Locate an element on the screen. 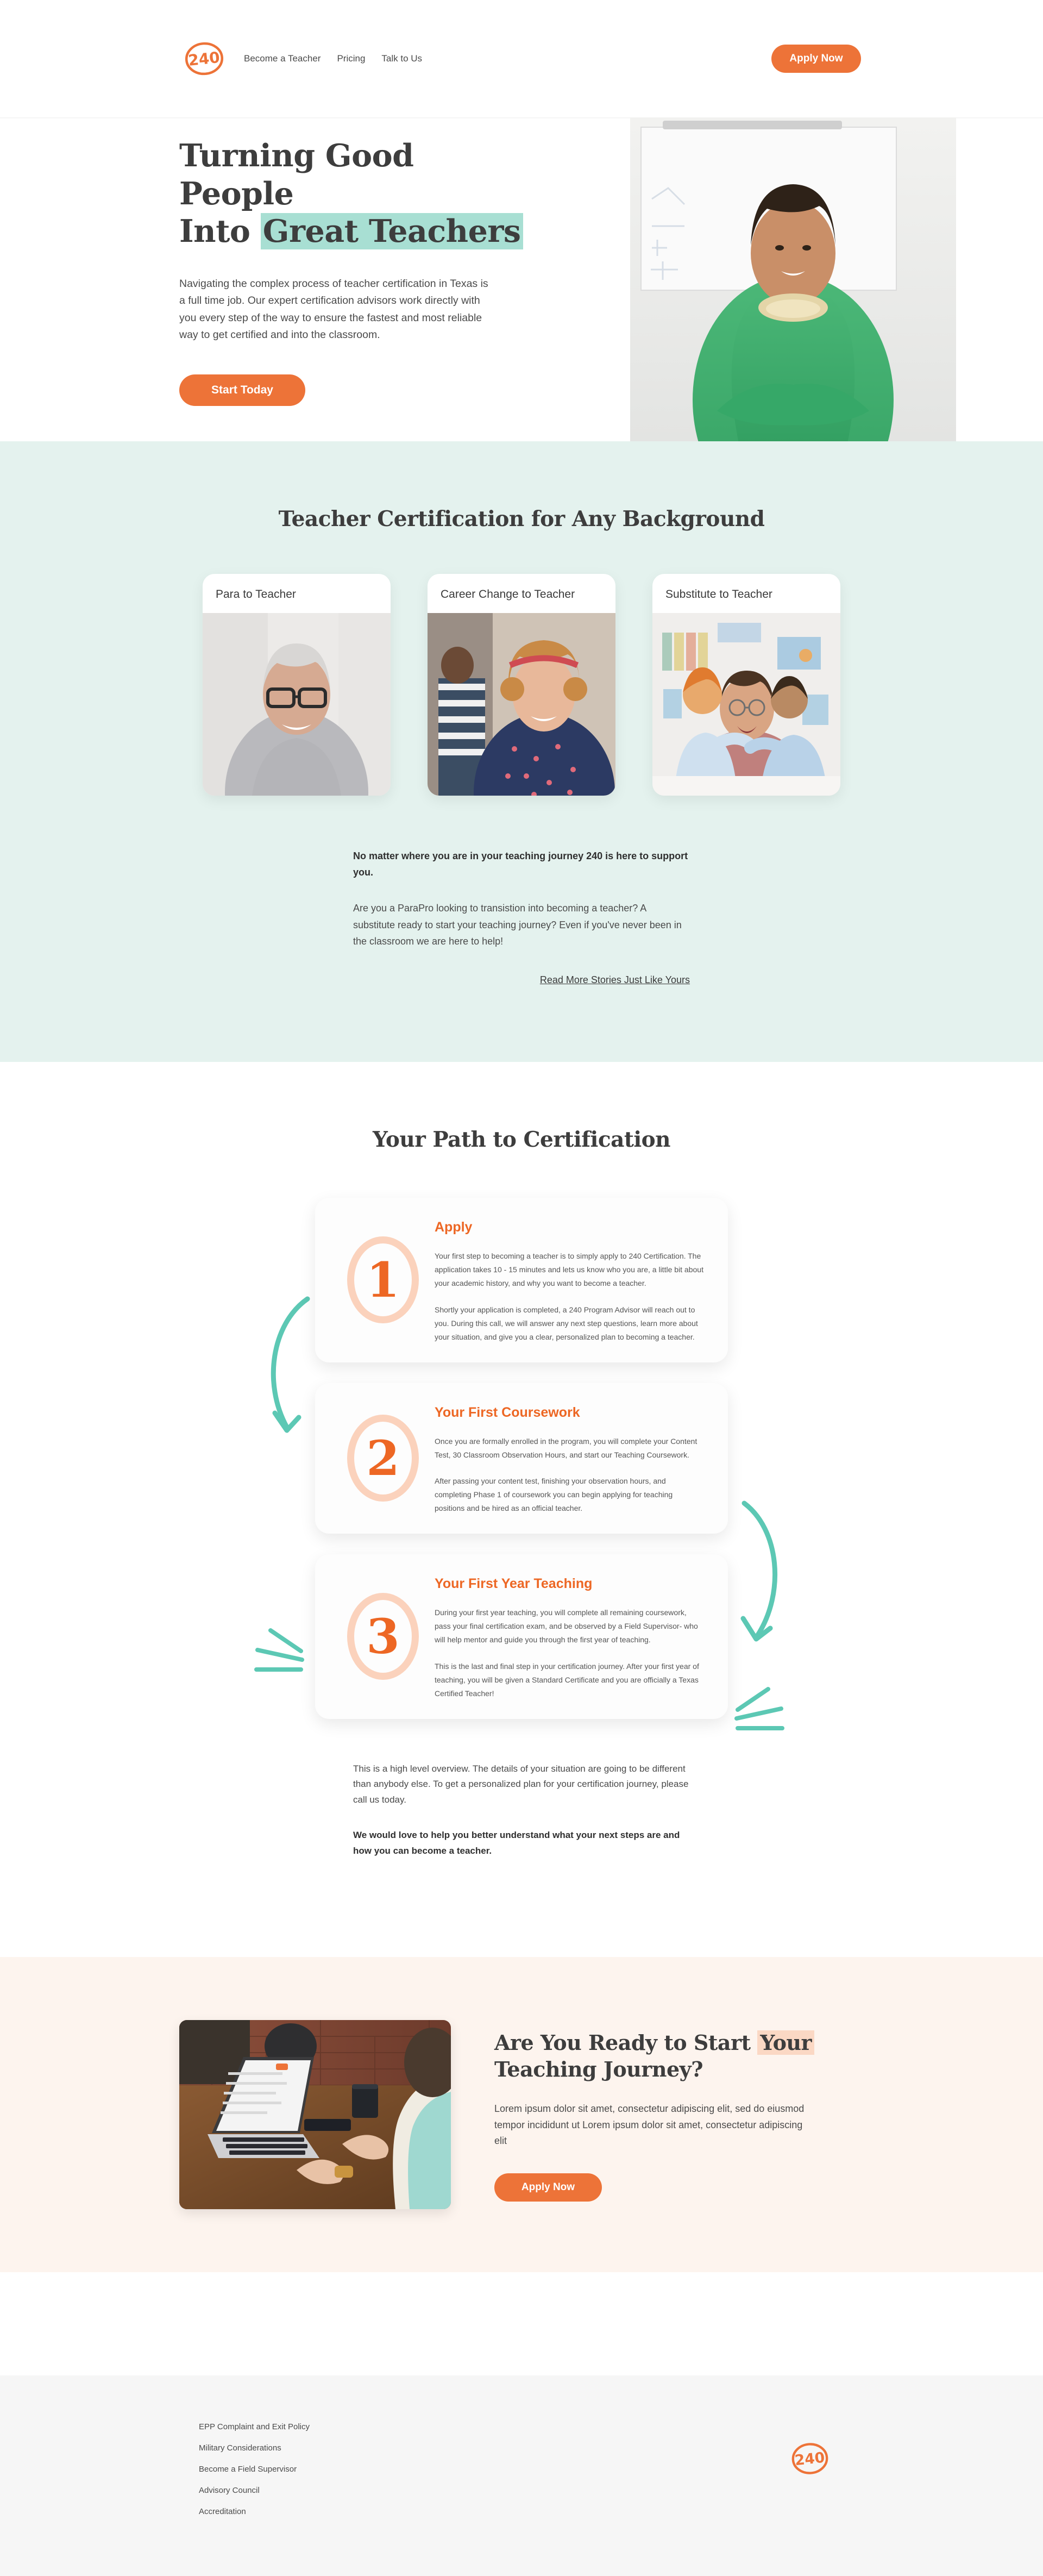  path-title: Your Path to Certification is located at coordinates (521, 1140).